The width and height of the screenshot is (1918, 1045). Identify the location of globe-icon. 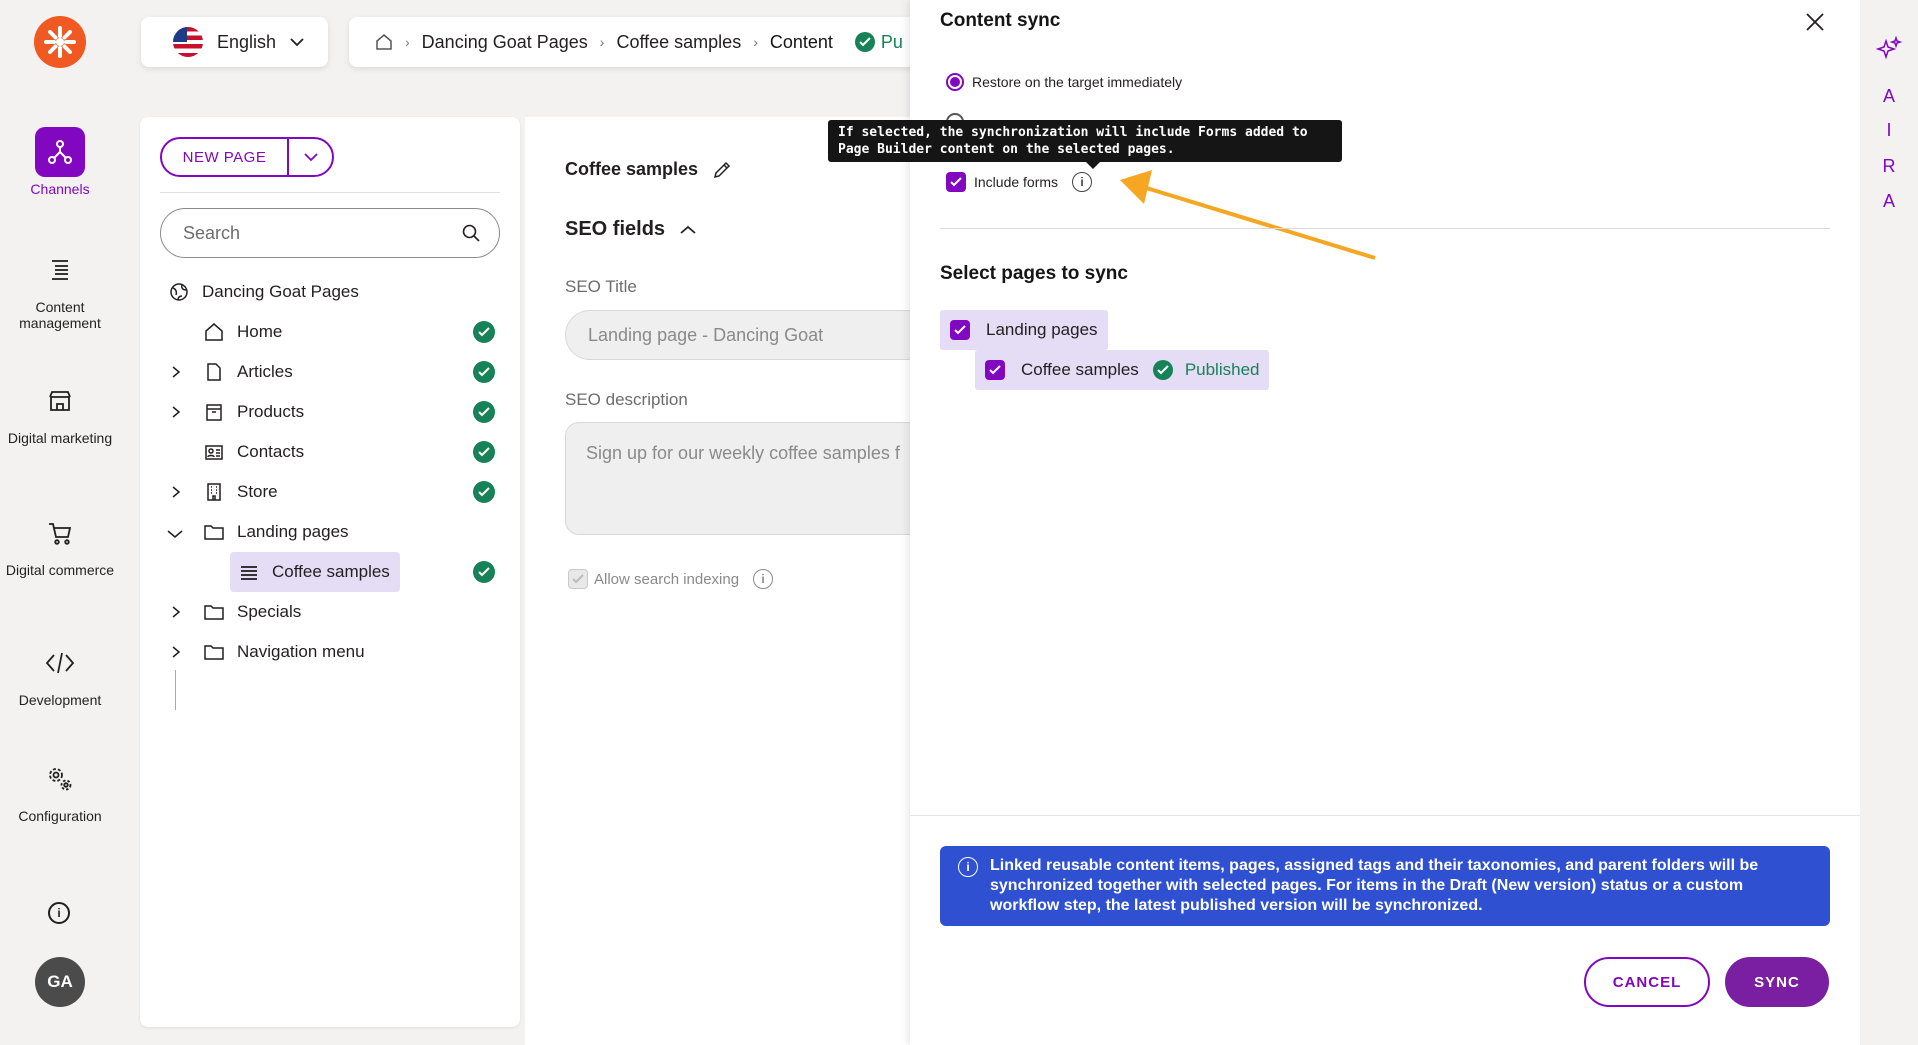
(179, 292).